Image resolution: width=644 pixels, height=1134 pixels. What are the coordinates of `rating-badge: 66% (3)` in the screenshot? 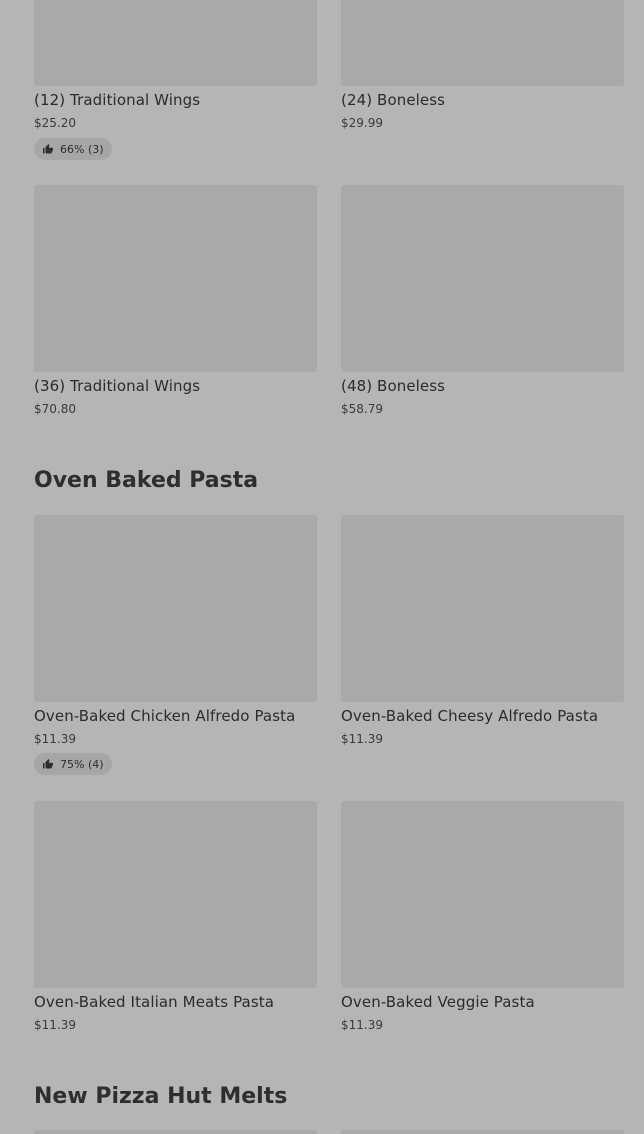 It's located at (73, 149).